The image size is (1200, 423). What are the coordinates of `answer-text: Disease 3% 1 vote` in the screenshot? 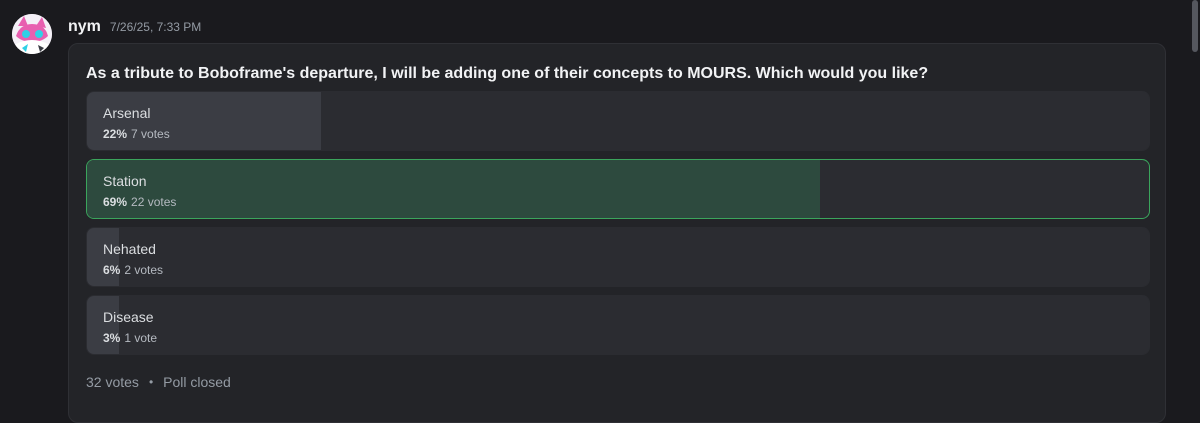 It's located at (130, 327).